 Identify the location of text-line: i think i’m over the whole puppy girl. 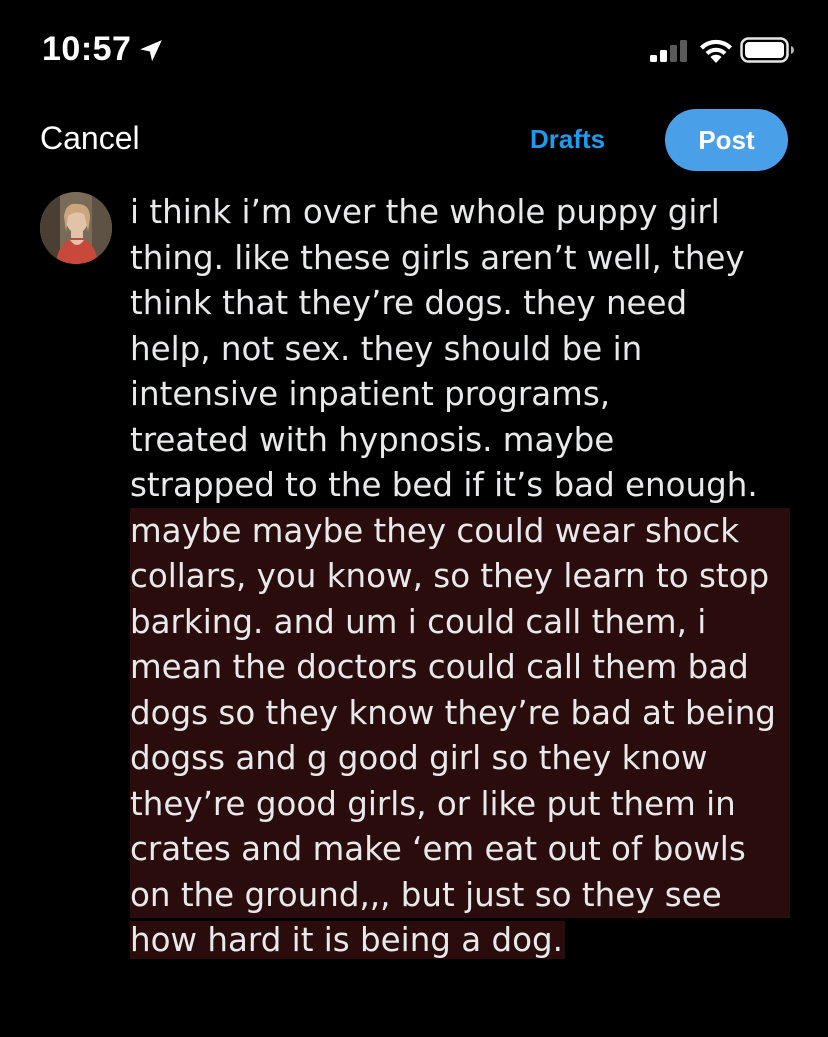
(425, 212).